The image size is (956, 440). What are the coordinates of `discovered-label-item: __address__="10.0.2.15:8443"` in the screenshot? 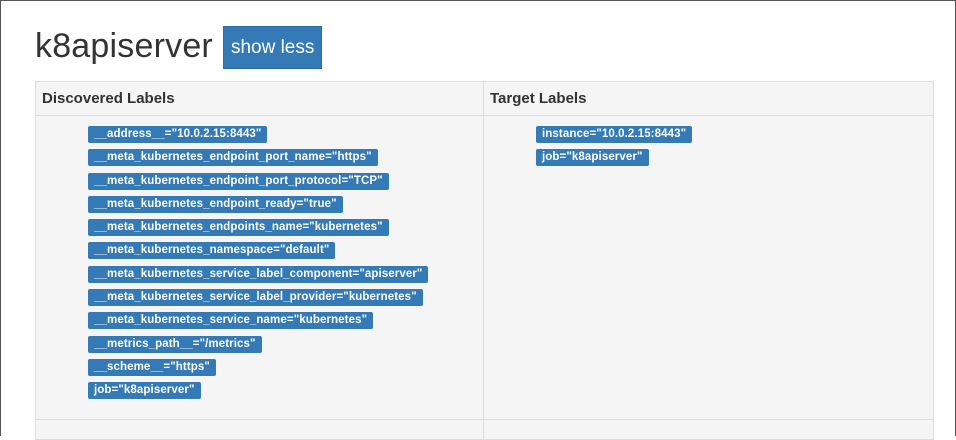 It's located at (285, 137).